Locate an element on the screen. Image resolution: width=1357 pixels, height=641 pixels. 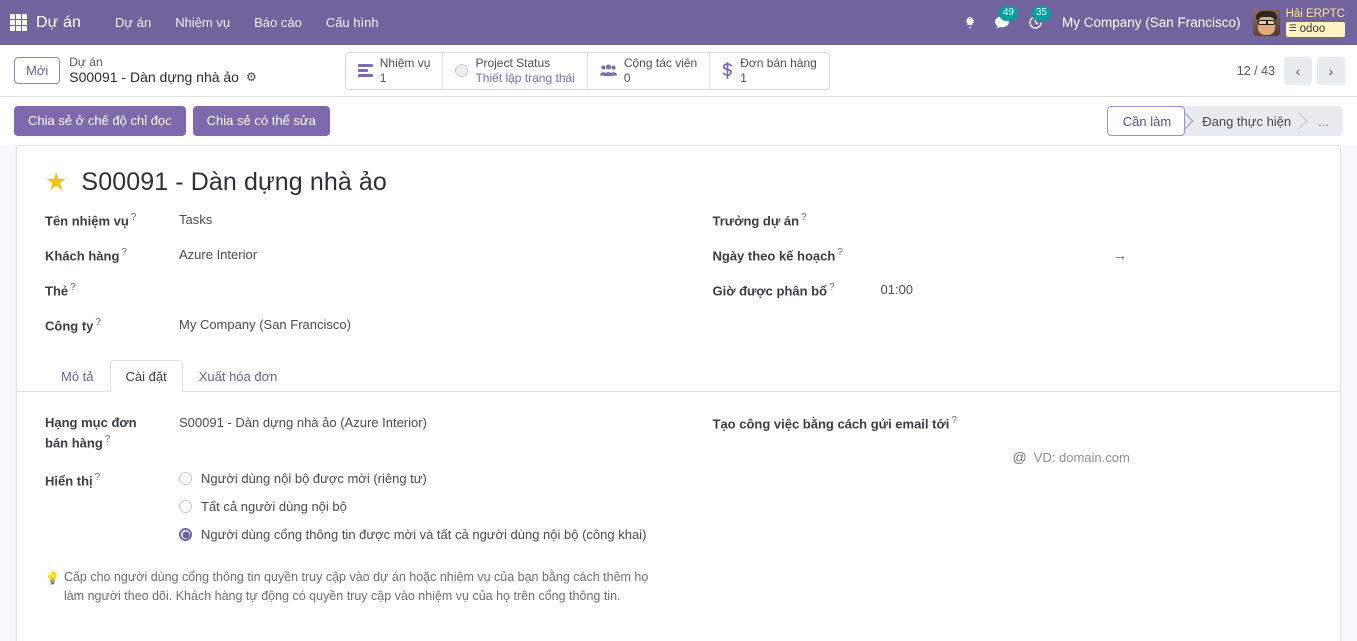
label-planned-date: Ngày theo kế hoạch? is located at coordinates (777, 255).